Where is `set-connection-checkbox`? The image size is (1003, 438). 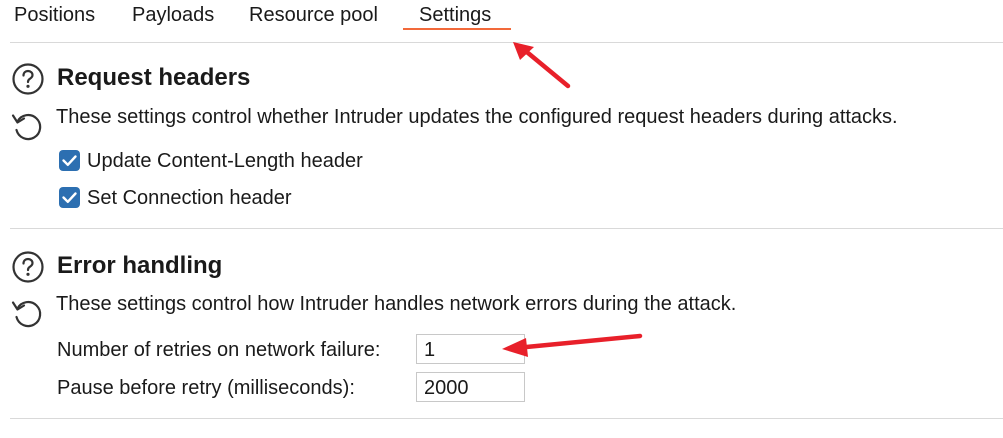 set-connection-checkbox is located at coordinates (69, 197).